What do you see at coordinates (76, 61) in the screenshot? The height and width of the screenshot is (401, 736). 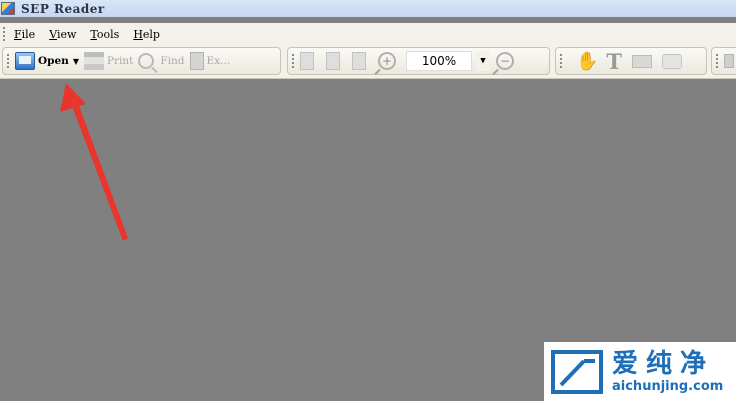 I see `chevron-down-icon: ▼` at bounding box center [76, 61].